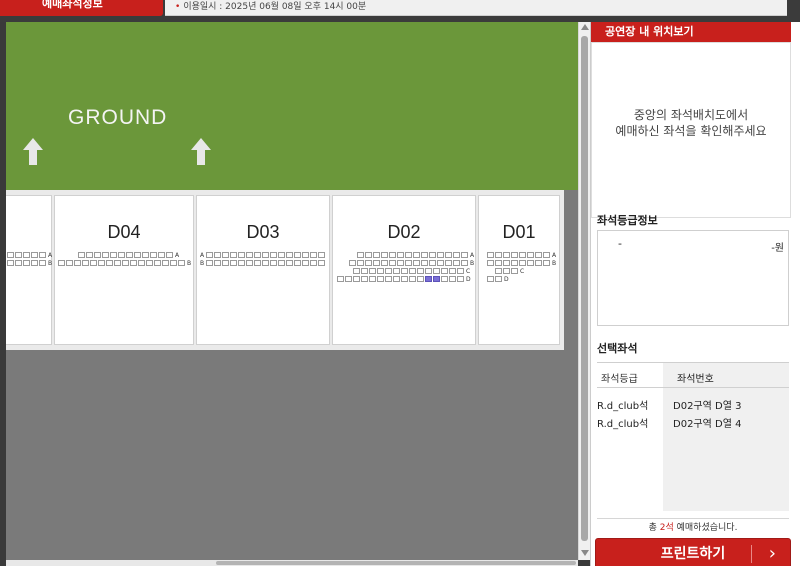 The image size is (800, 566). I want to click on scroll-down-icon, so click(585, 553).